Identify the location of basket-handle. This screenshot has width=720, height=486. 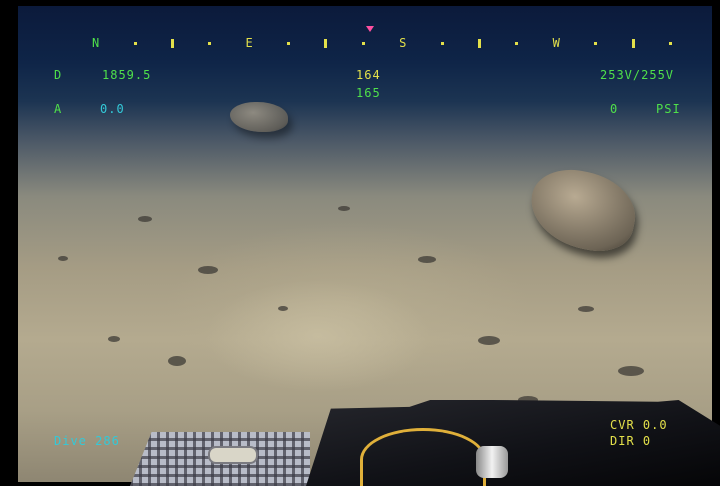
(233, 455).